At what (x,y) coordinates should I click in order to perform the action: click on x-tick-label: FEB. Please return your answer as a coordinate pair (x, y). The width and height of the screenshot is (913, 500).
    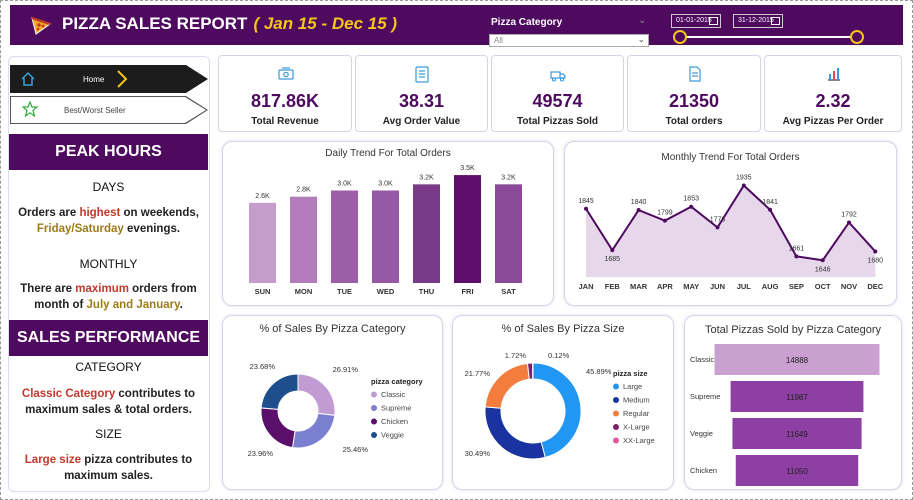
    Looking at the image, I should click on (613, 286).